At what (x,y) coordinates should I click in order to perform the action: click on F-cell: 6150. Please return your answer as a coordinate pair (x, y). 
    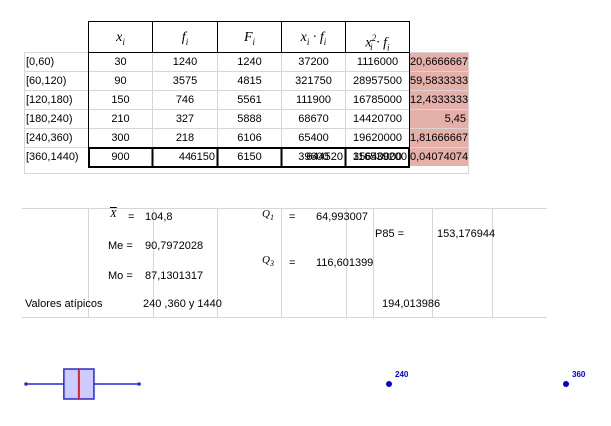
    Looking at the image, I should click on (249, 157).